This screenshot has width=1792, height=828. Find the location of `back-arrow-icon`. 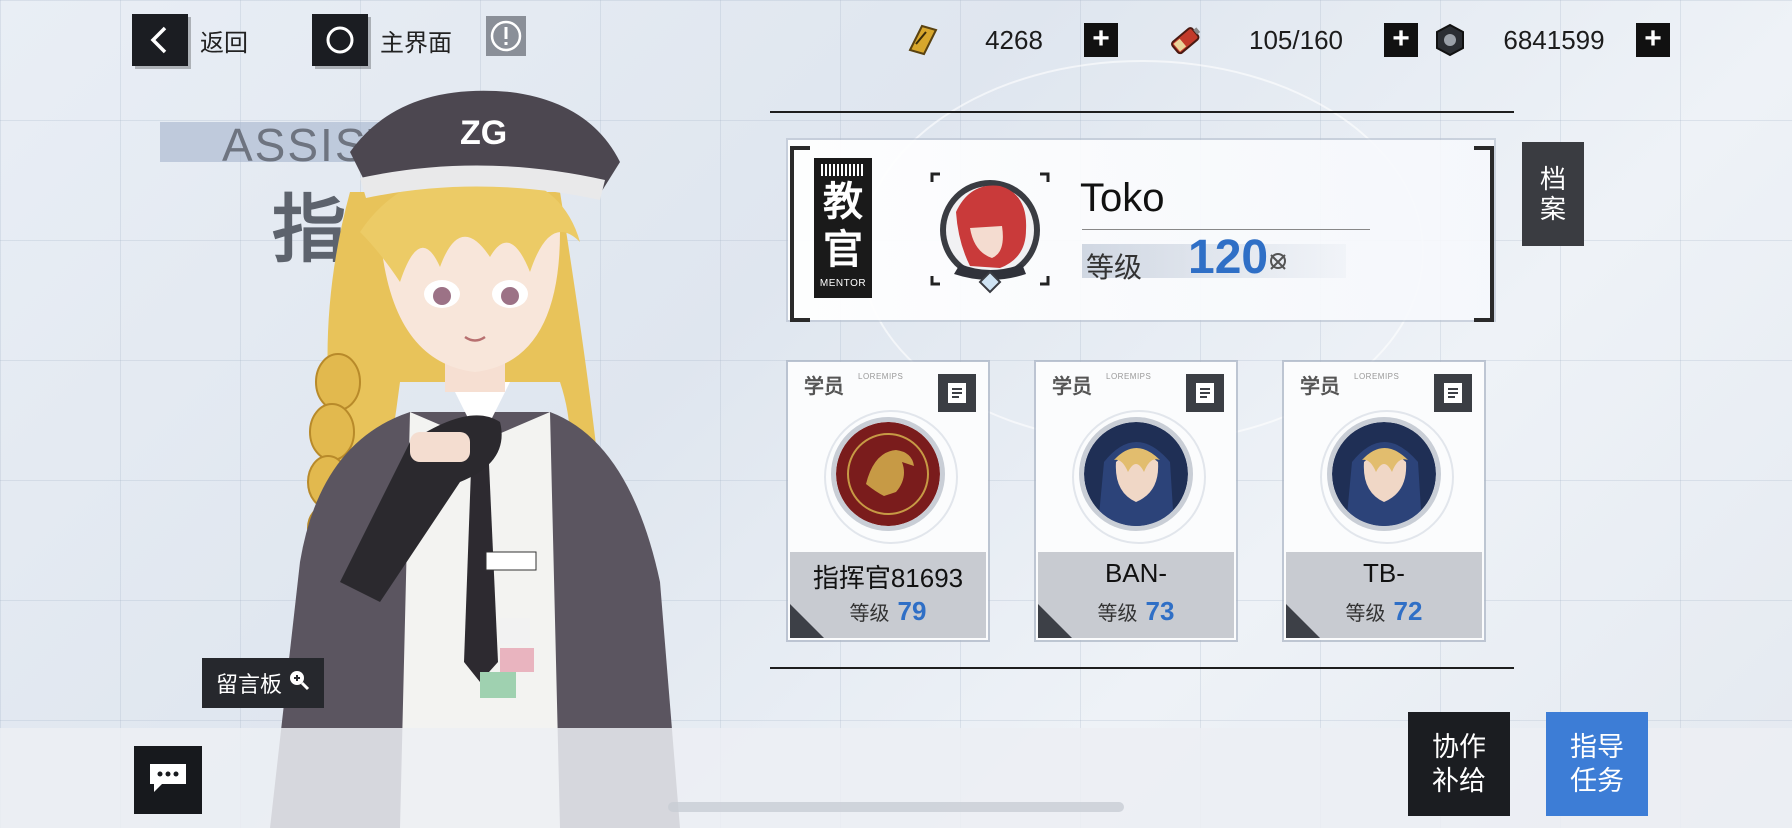

back-arrow-icon is located at coordinates (160, 40).